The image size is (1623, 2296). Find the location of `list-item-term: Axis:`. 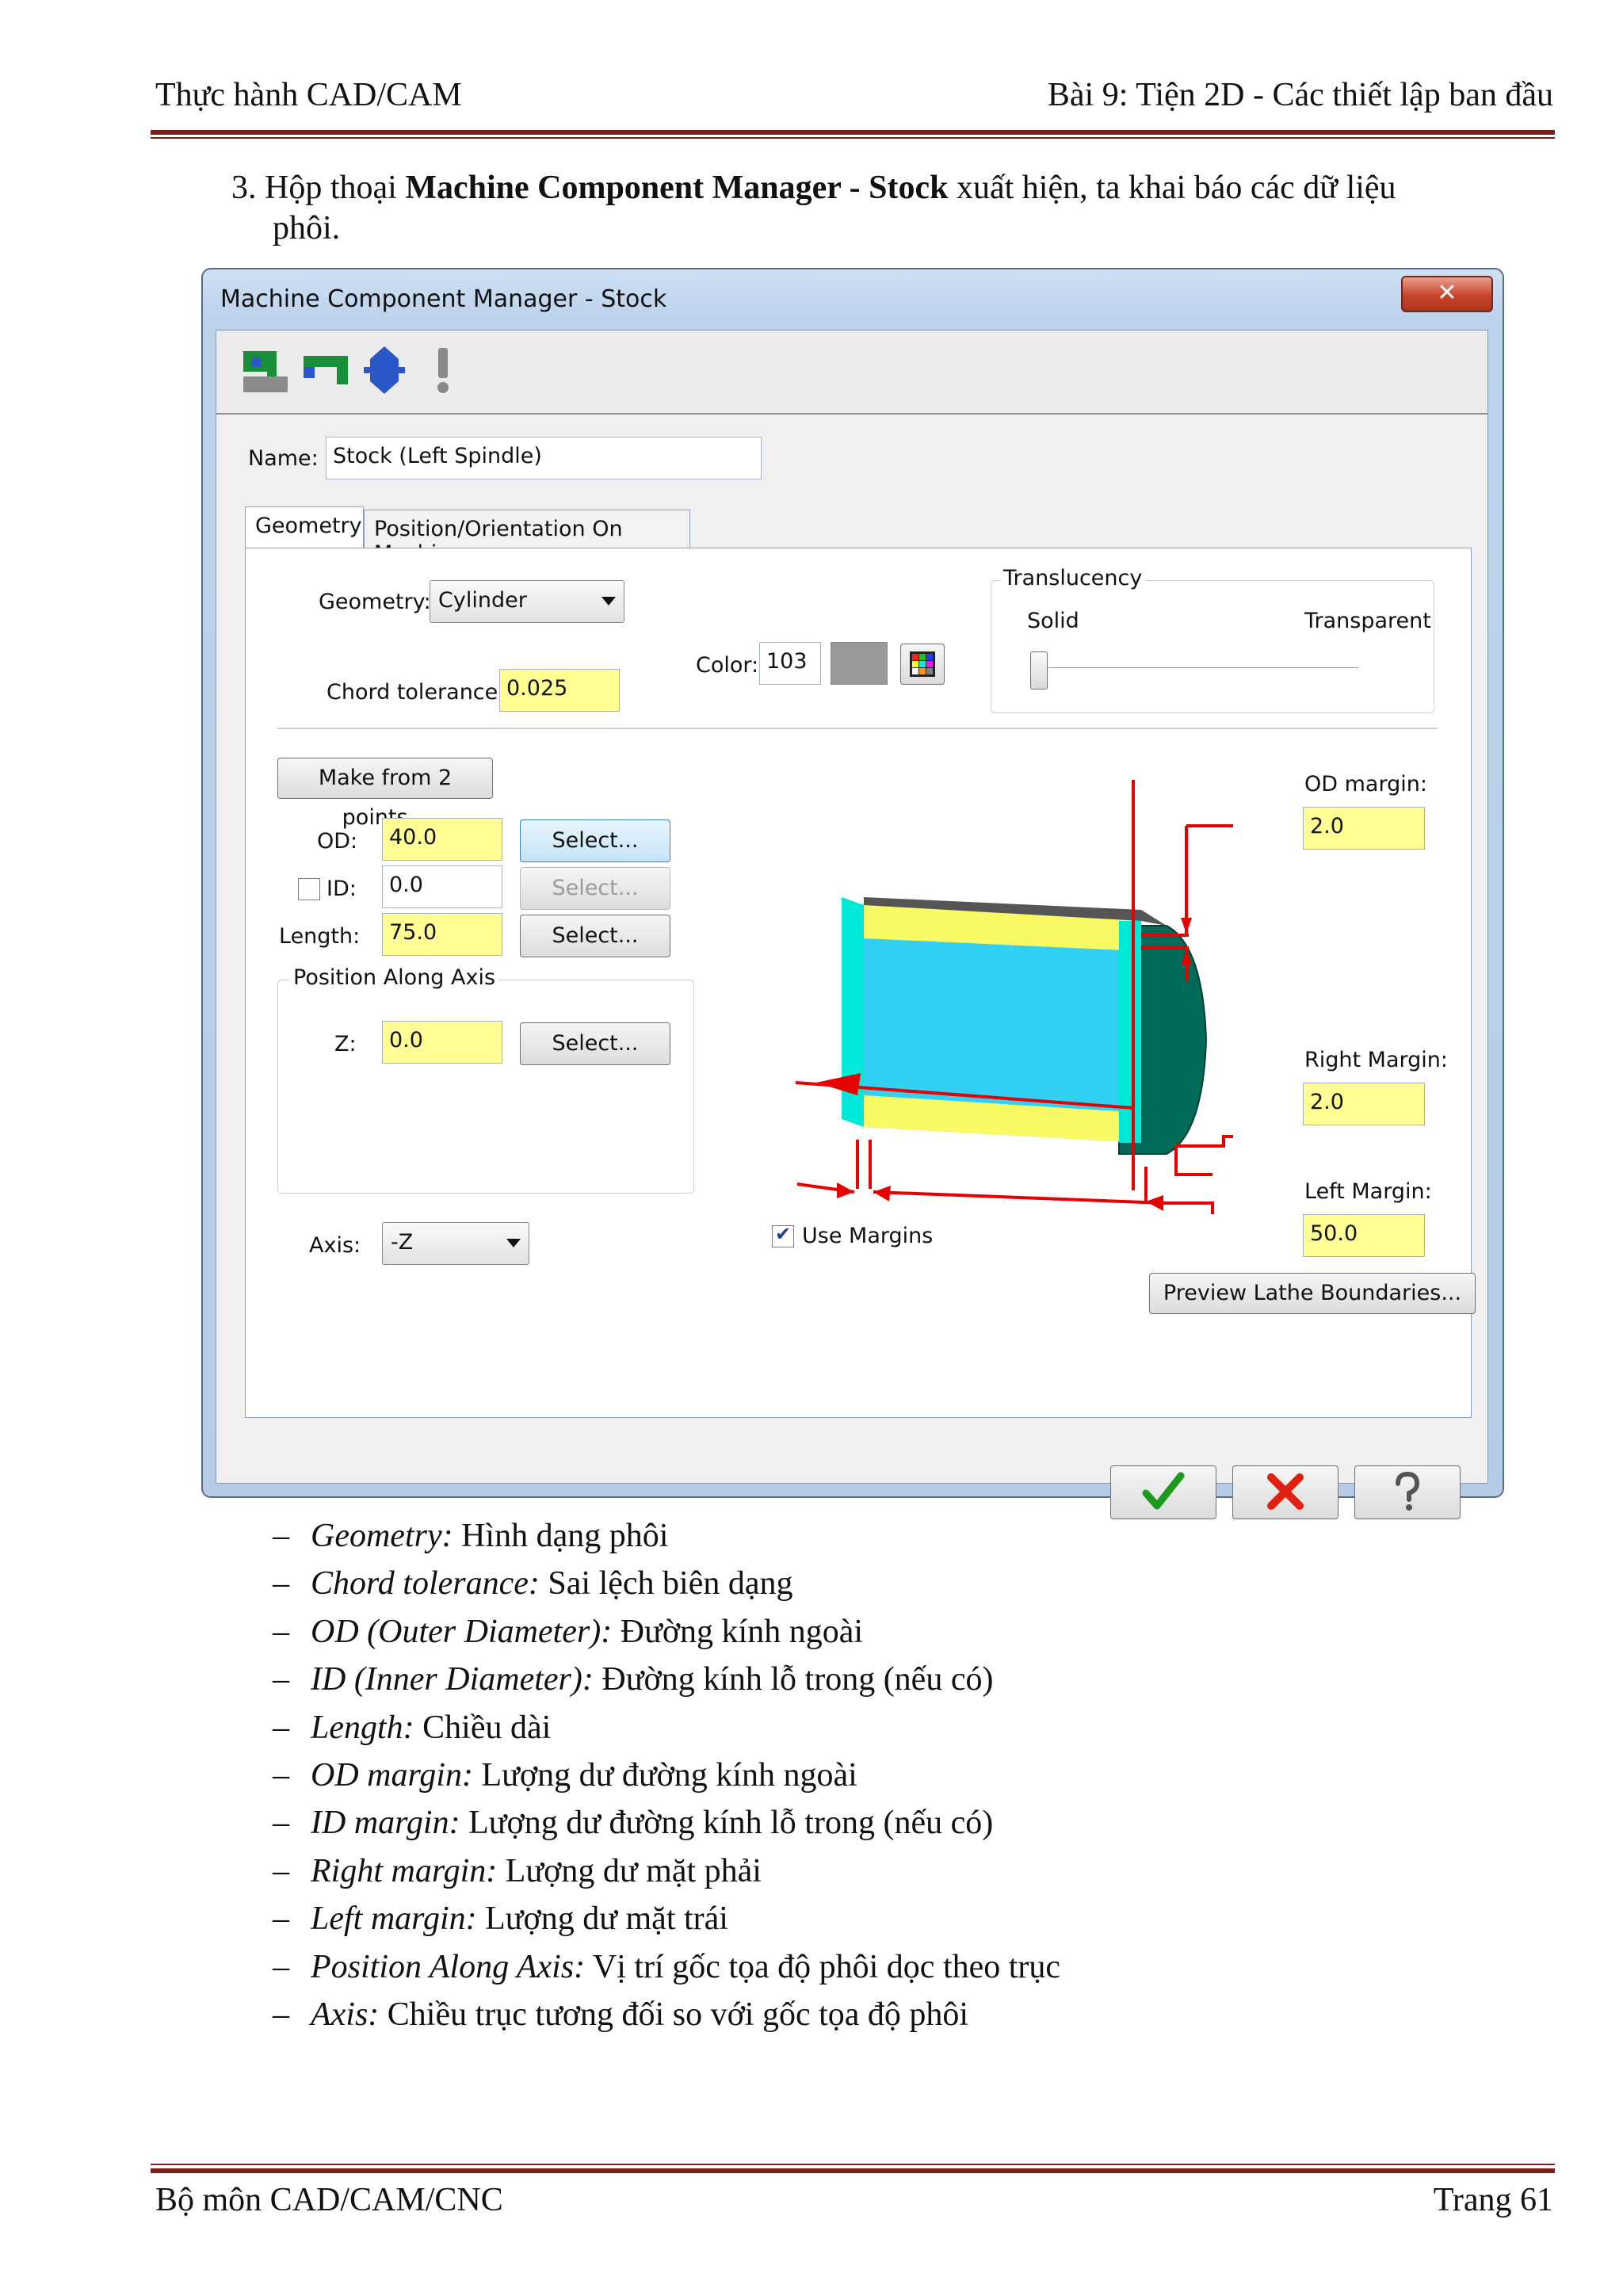

list-item-term: Axis: is located at coordinates (346, 2015).